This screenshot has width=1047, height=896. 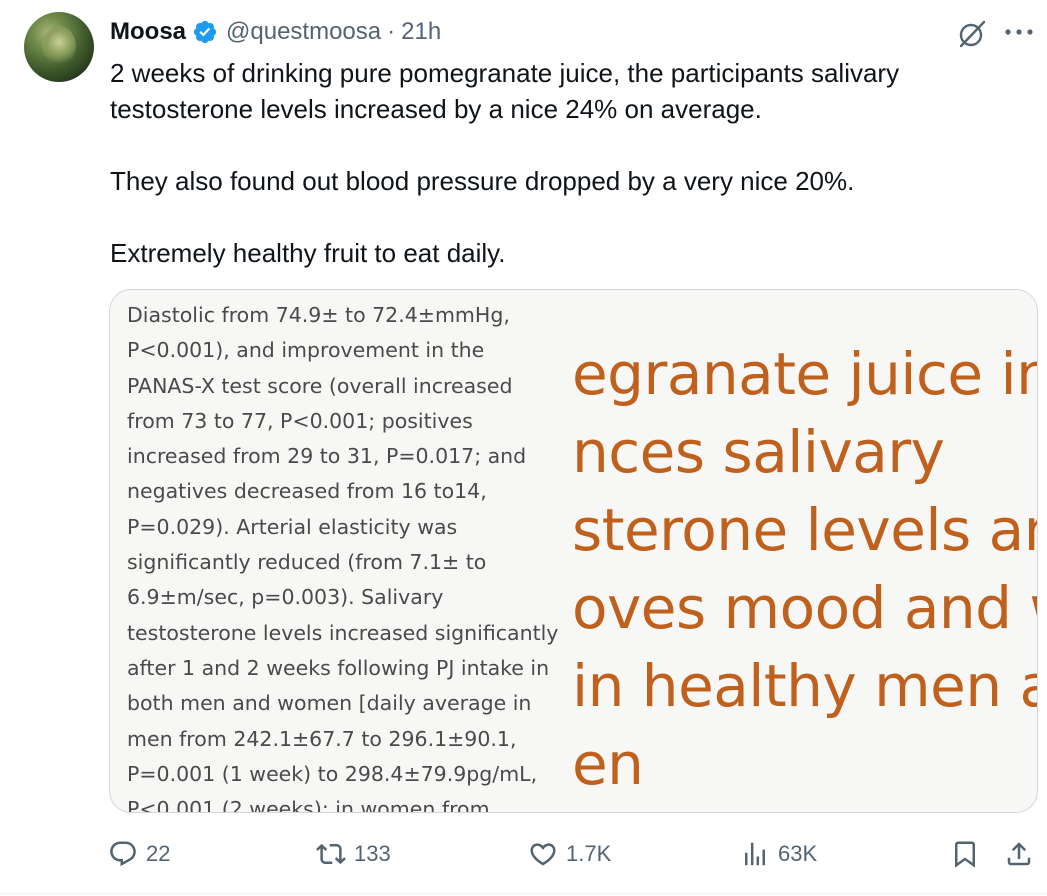 What do you see at coordinates (205, 32) in the screenshot?
I see `verified-badge-icon` at bounding box center [205, 32].